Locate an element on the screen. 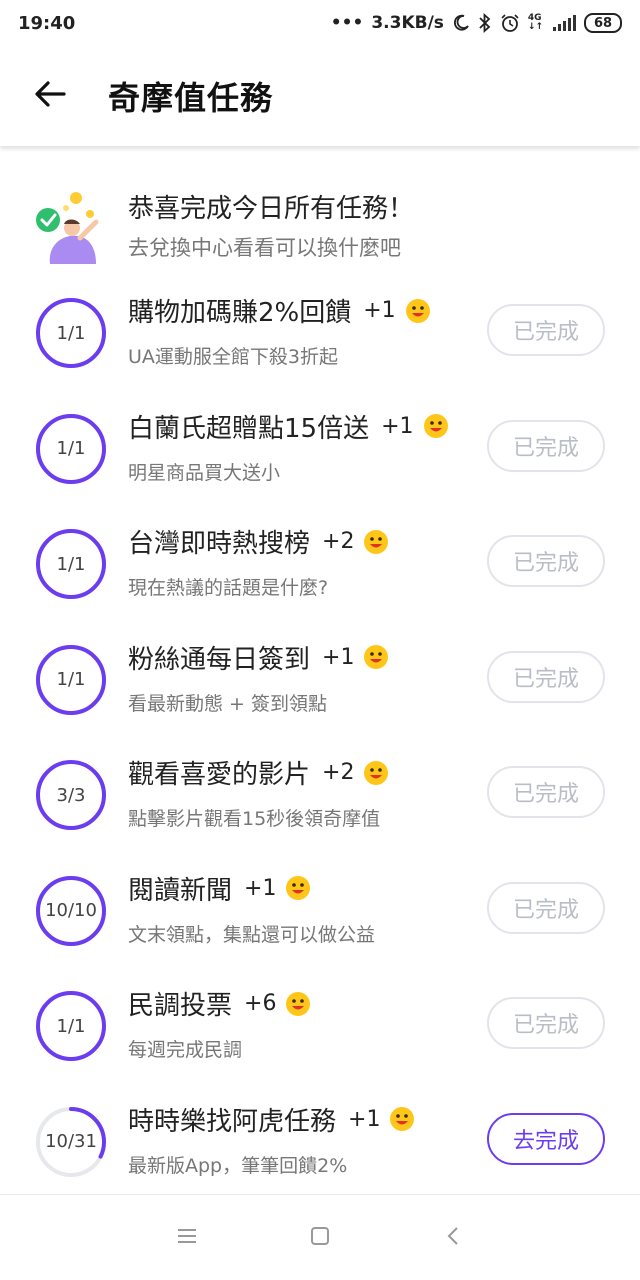  task-title: 閱讀新聞 is located at coordinates (180, 890).